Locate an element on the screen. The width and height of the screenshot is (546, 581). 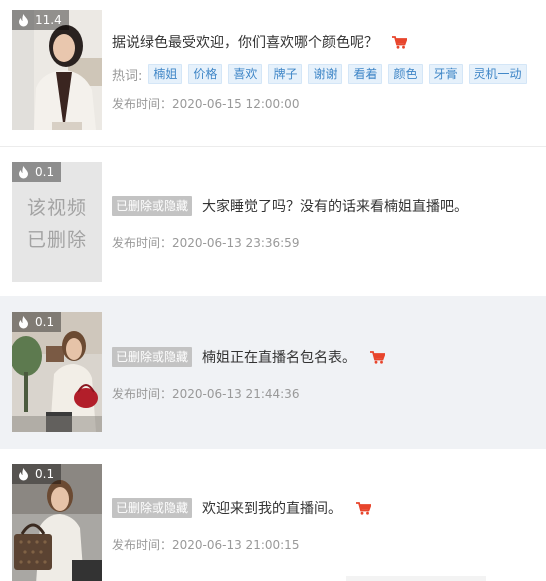
video-thumbnail-deleted: 0.1 该视频 已删除 is located at coordinates (57, 222).